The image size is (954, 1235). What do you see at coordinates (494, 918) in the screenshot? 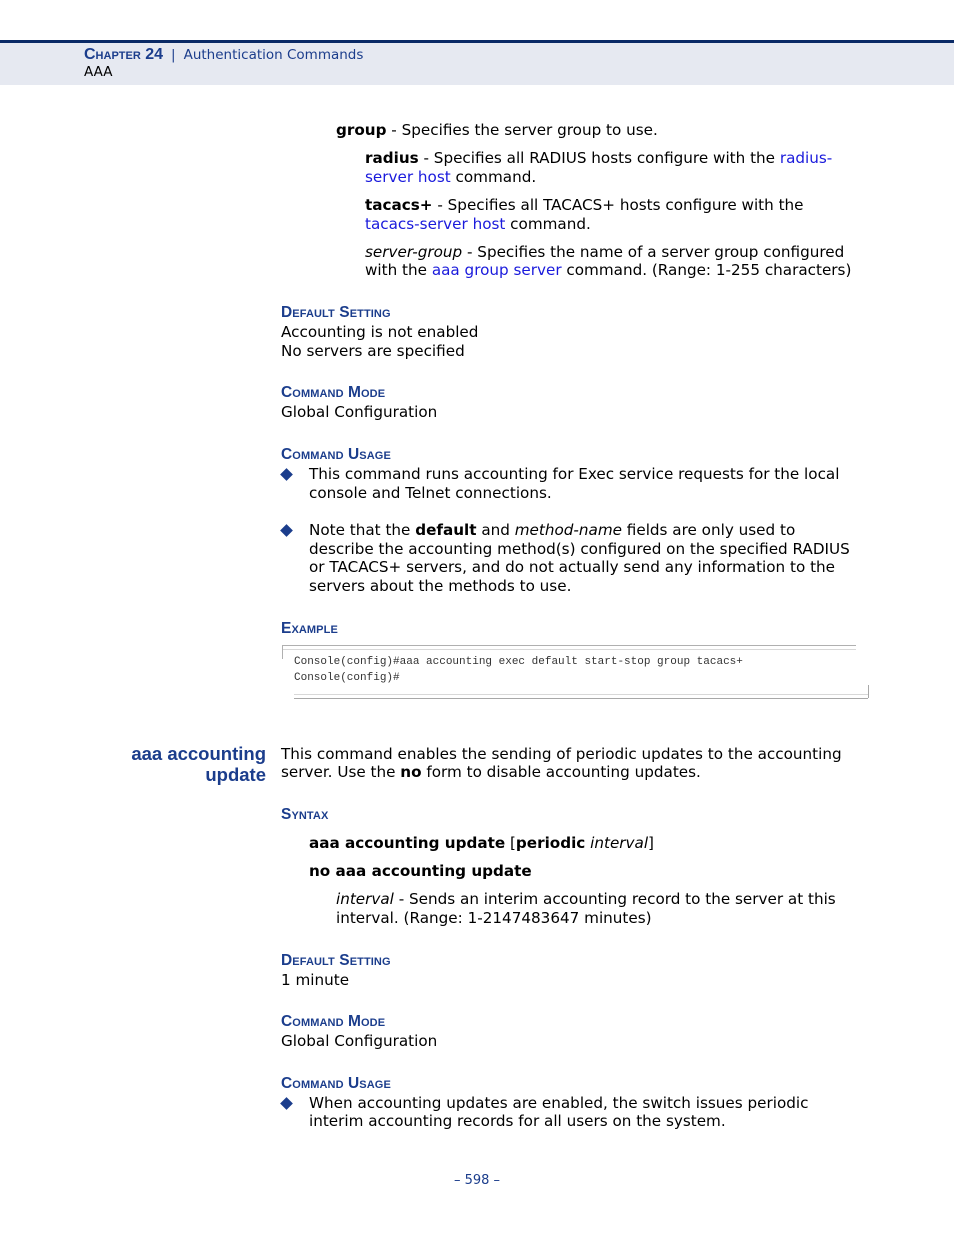
I see `syntax-param-cont: interval. (Range: 1-2147483647 minutes)` at bounding box center [494, 918].